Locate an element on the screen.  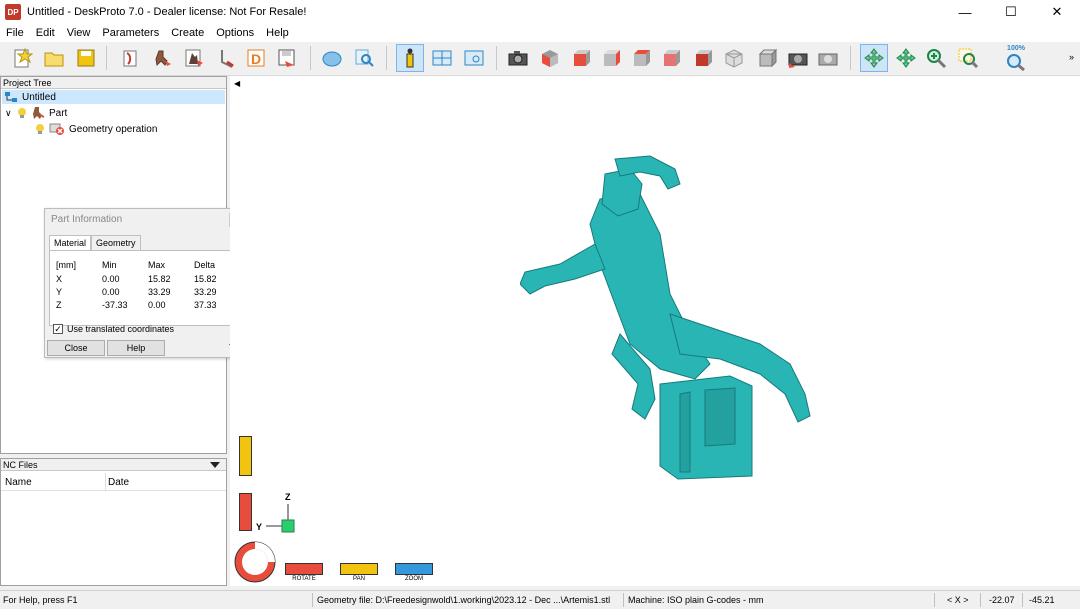
view-iso-button is located at coordinates (550, 58).